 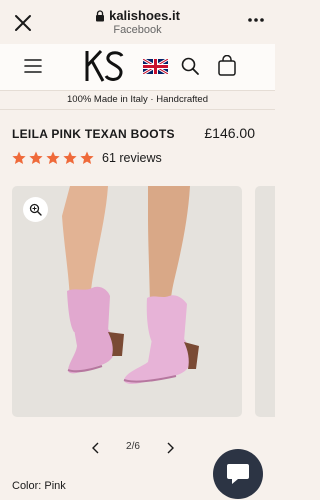 I want to click on zoom-button, so click(x=35, y=209).